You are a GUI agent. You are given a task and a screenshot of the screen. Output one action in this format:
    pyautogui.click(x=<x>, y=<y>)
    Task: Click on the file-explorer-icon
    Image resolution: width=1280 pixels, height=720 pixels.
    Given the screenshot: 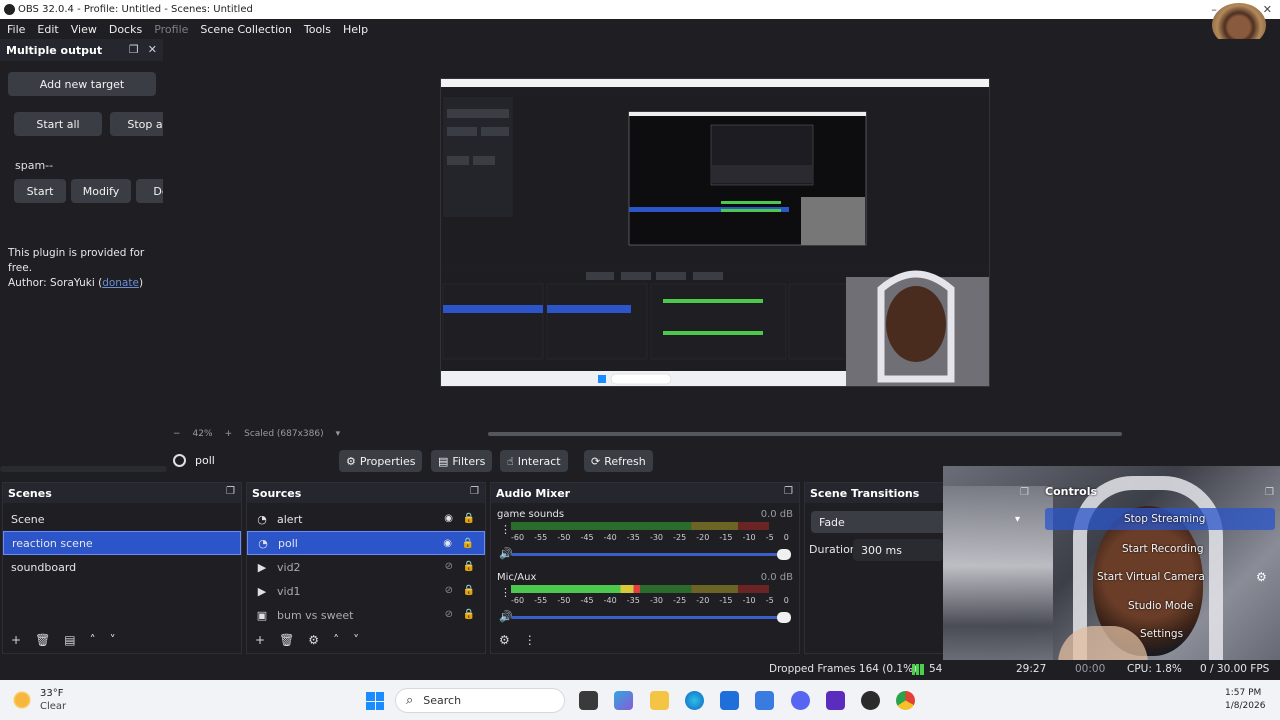 What is the action you would take?
    pyautogui.click(x=659, y=700)
    